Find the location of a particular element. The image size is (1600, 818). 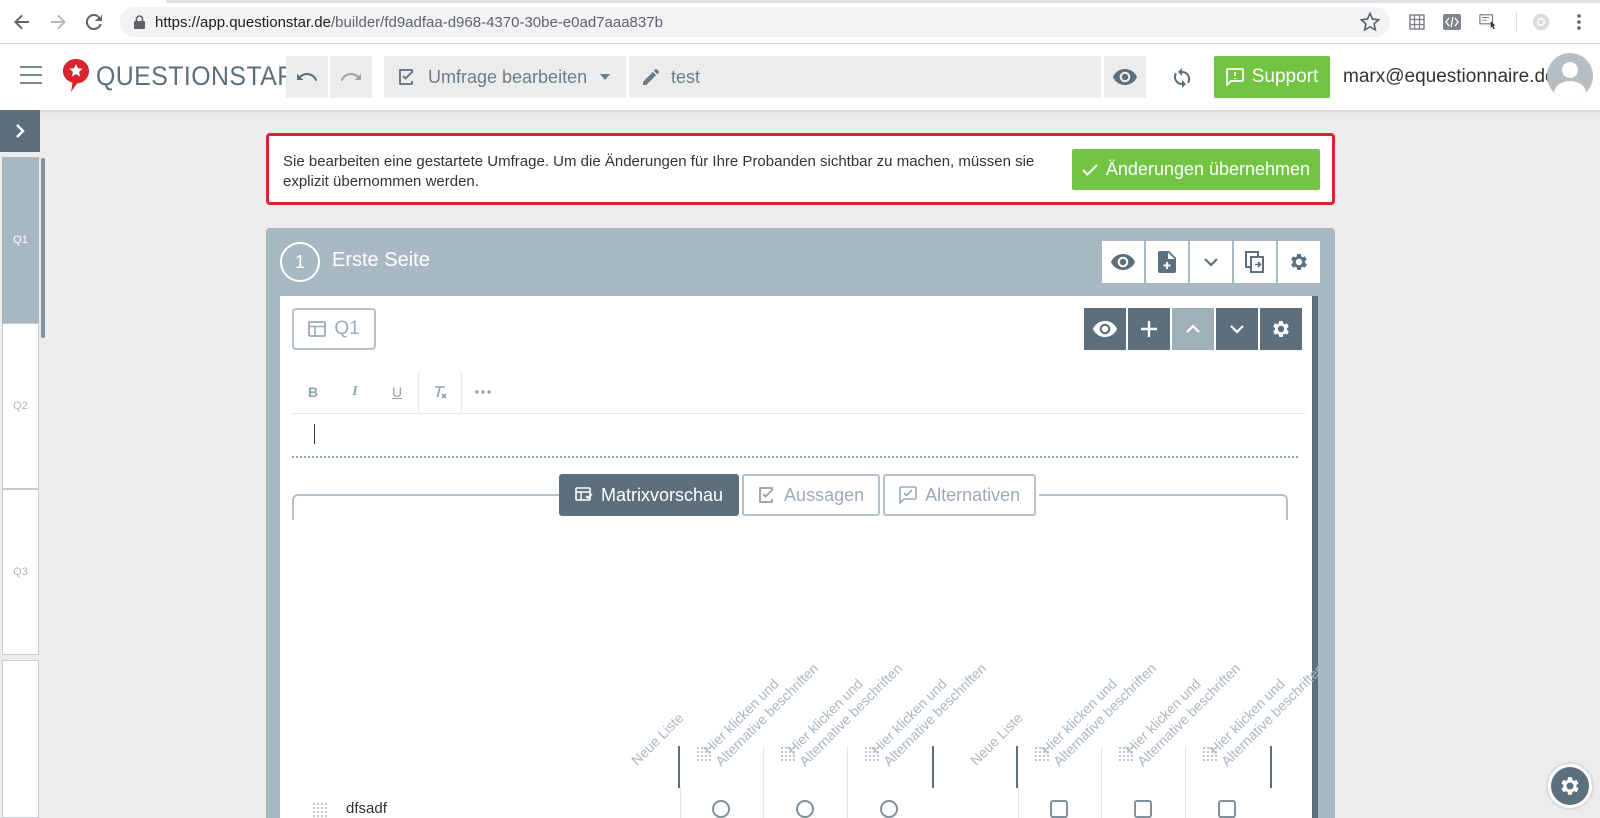

forward-icon is located at coordinates (58, 22).